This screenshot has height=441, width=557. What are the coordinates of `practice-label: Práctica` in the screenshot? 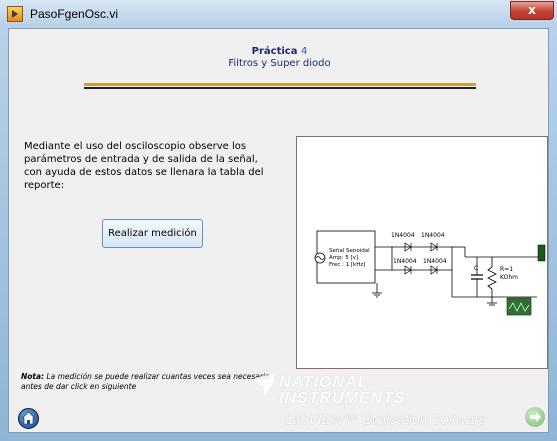 It's located at (274, 51).